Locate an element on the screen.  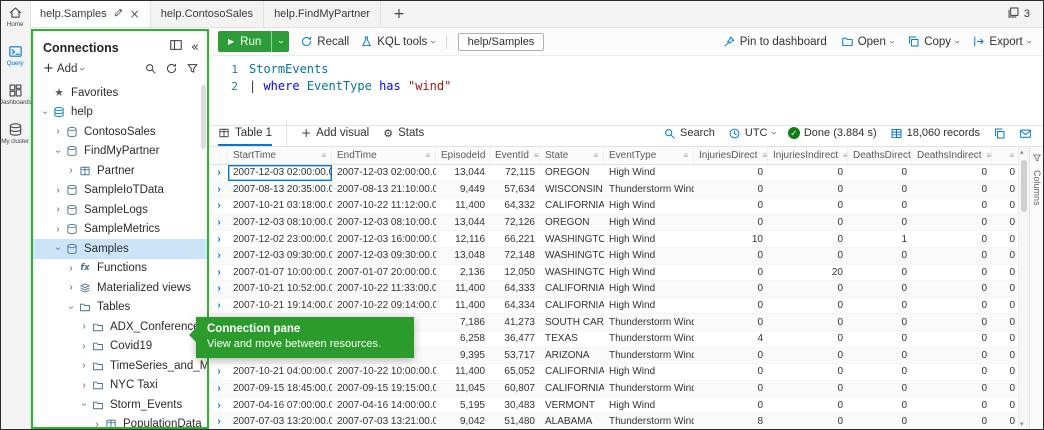
kql-tools-button: KQL tools › is located at coordinates (399, 41).